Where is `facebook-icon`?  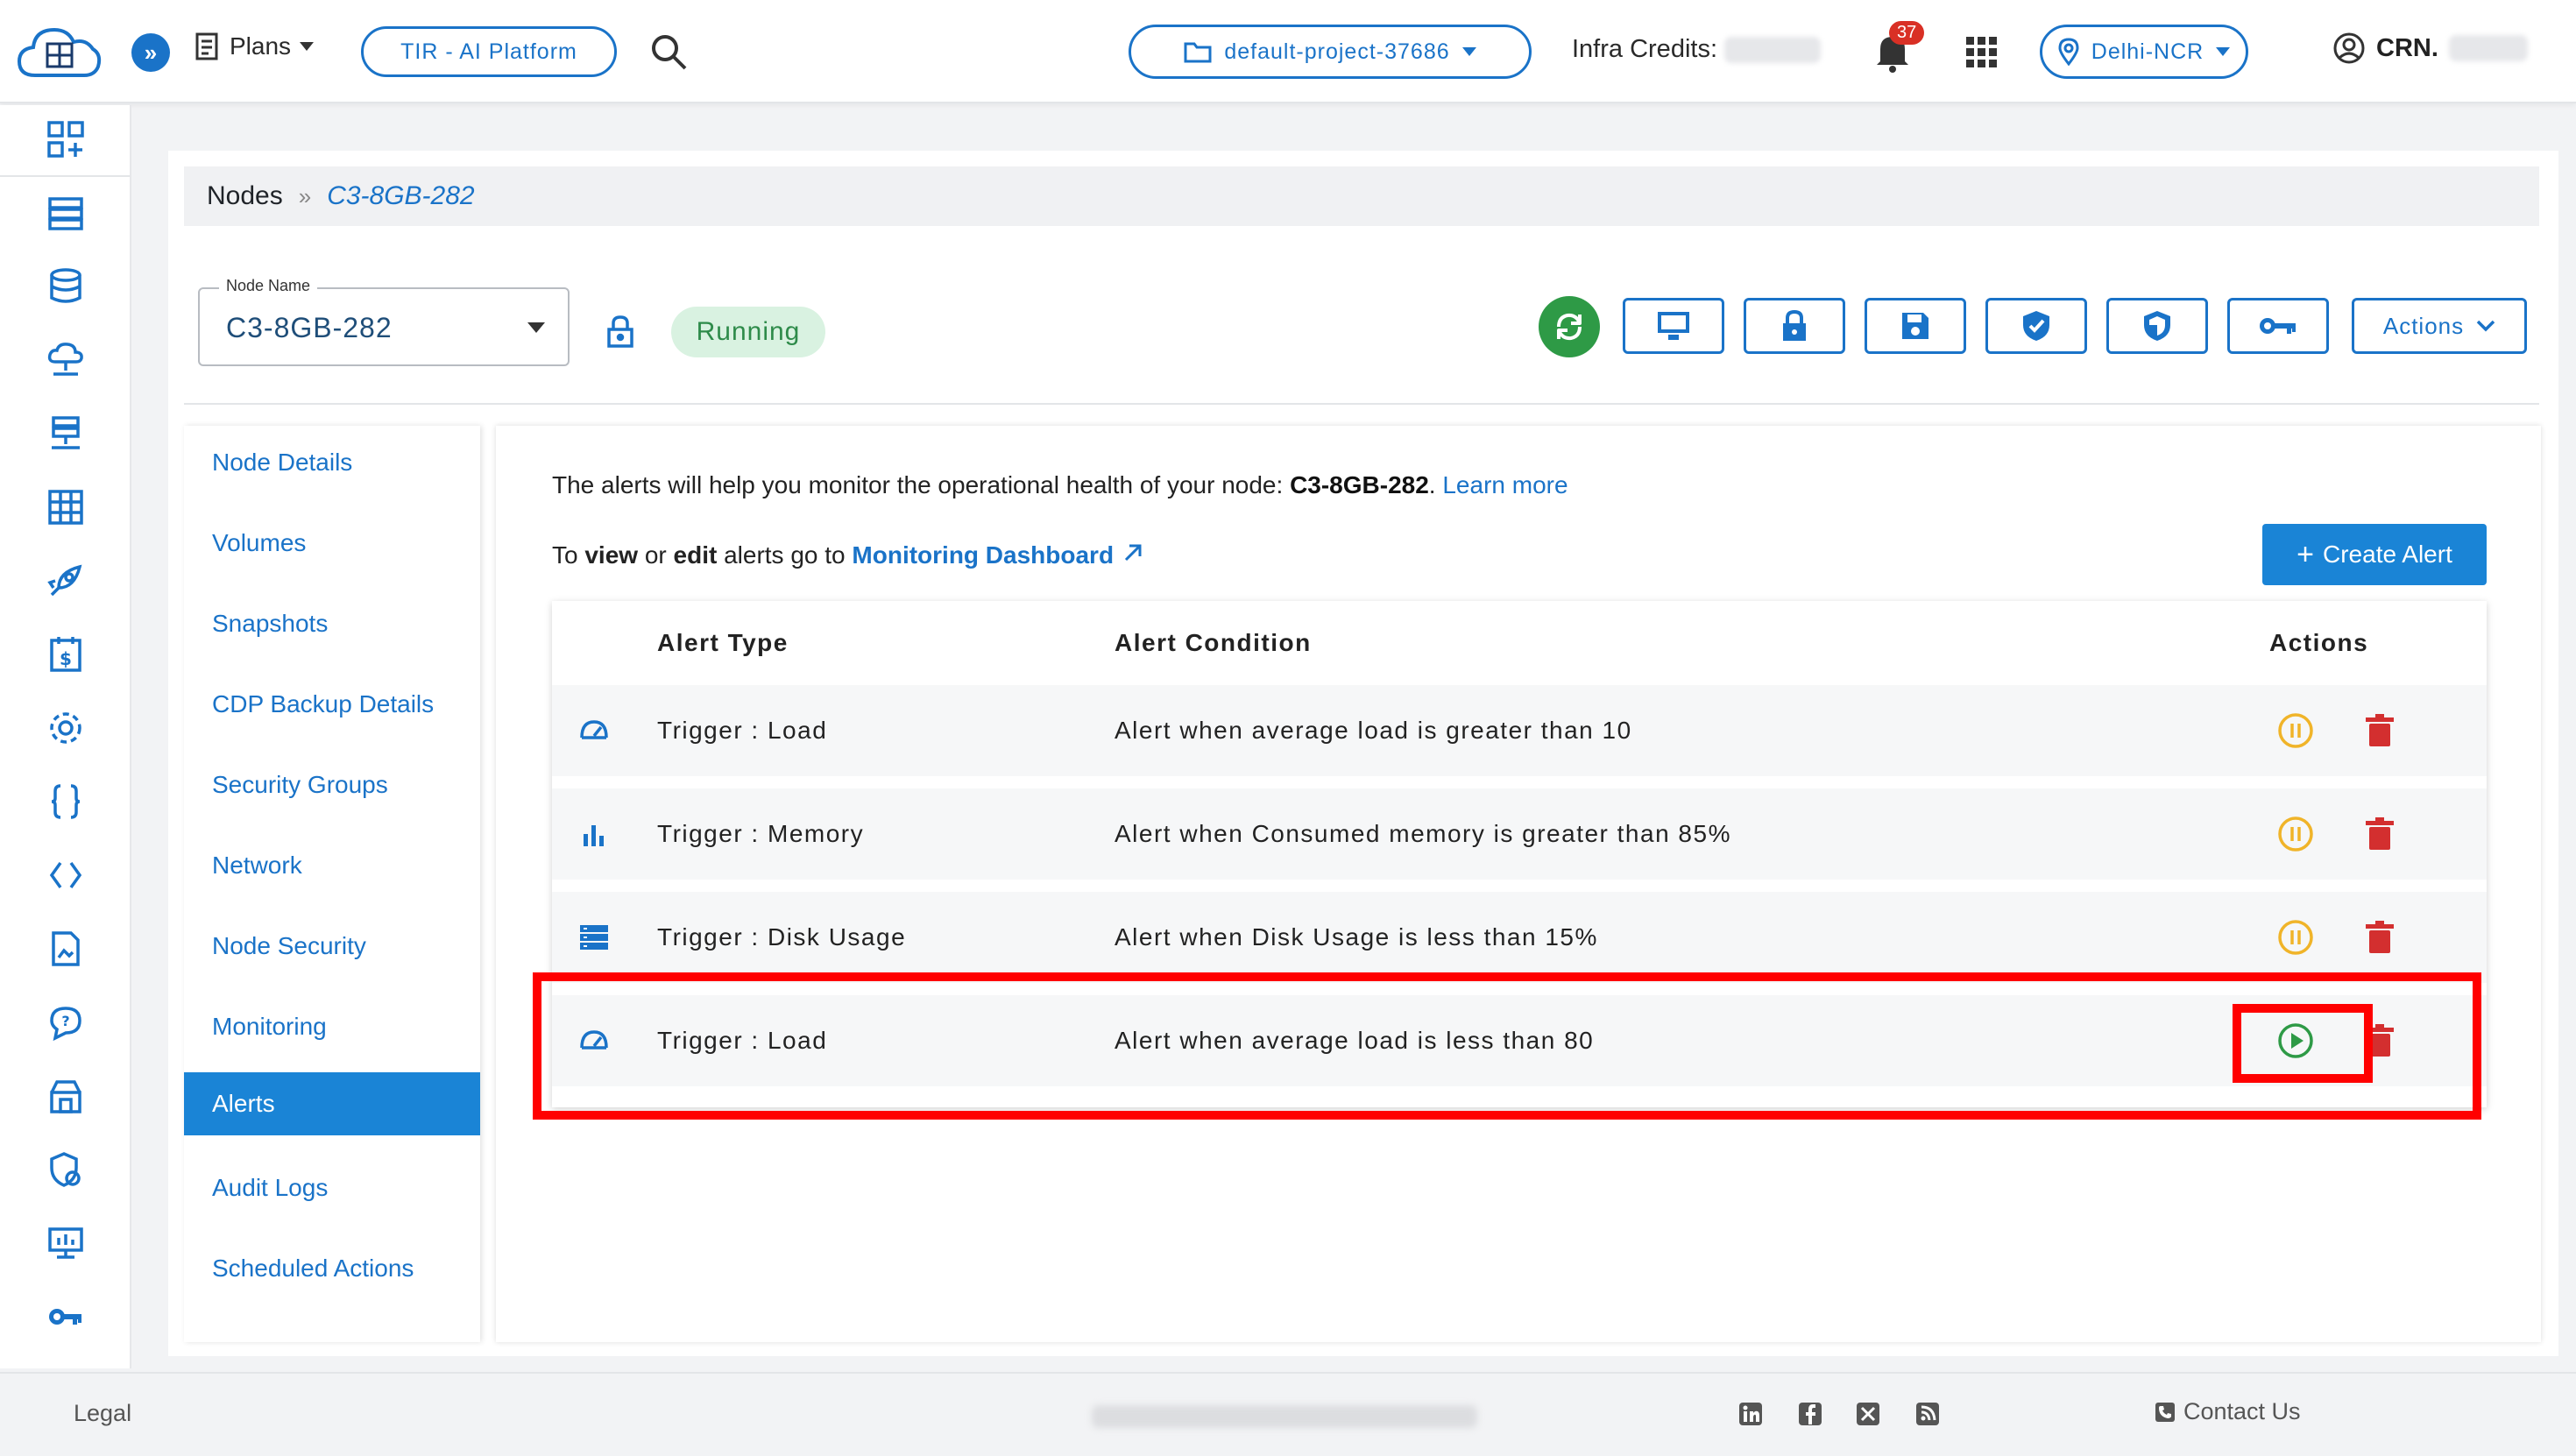 facebook-icon is located at coordinates (1810, 1414).